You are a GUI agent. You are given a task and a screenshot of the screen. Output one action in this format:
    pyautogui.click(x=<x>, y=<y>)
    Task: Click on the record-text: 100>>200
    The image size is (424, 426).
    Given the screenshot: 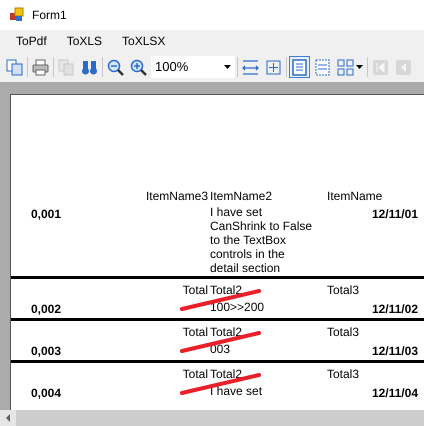 What is the action you would take?
    pyautogui.click(x=238, y=308)
    